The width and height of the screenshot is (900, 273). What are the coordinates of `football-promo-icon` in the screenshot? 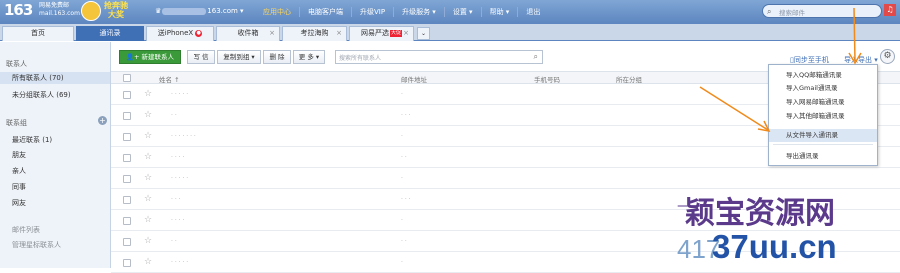 It's located at (91, 11).